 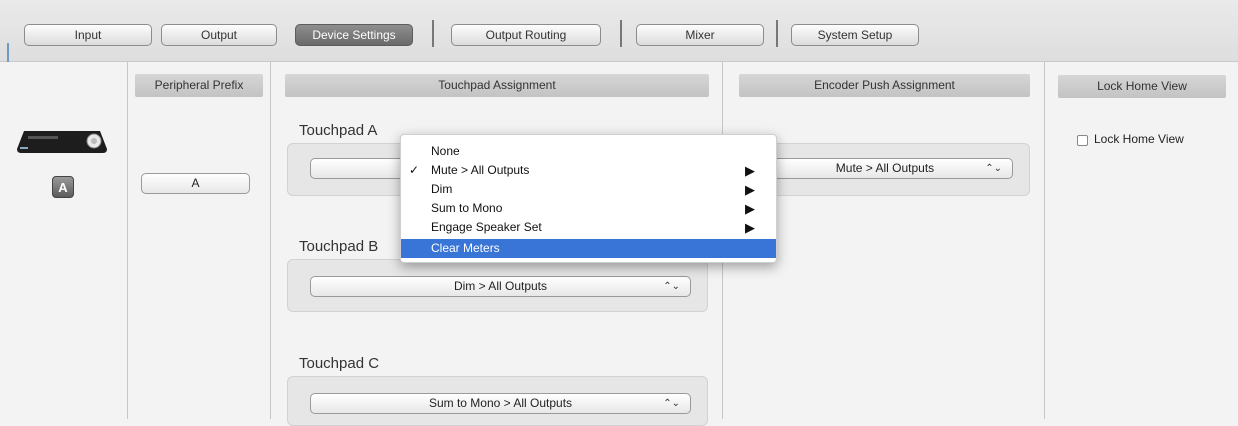 I want to click on lock-column, so click(x=1141, y=240).